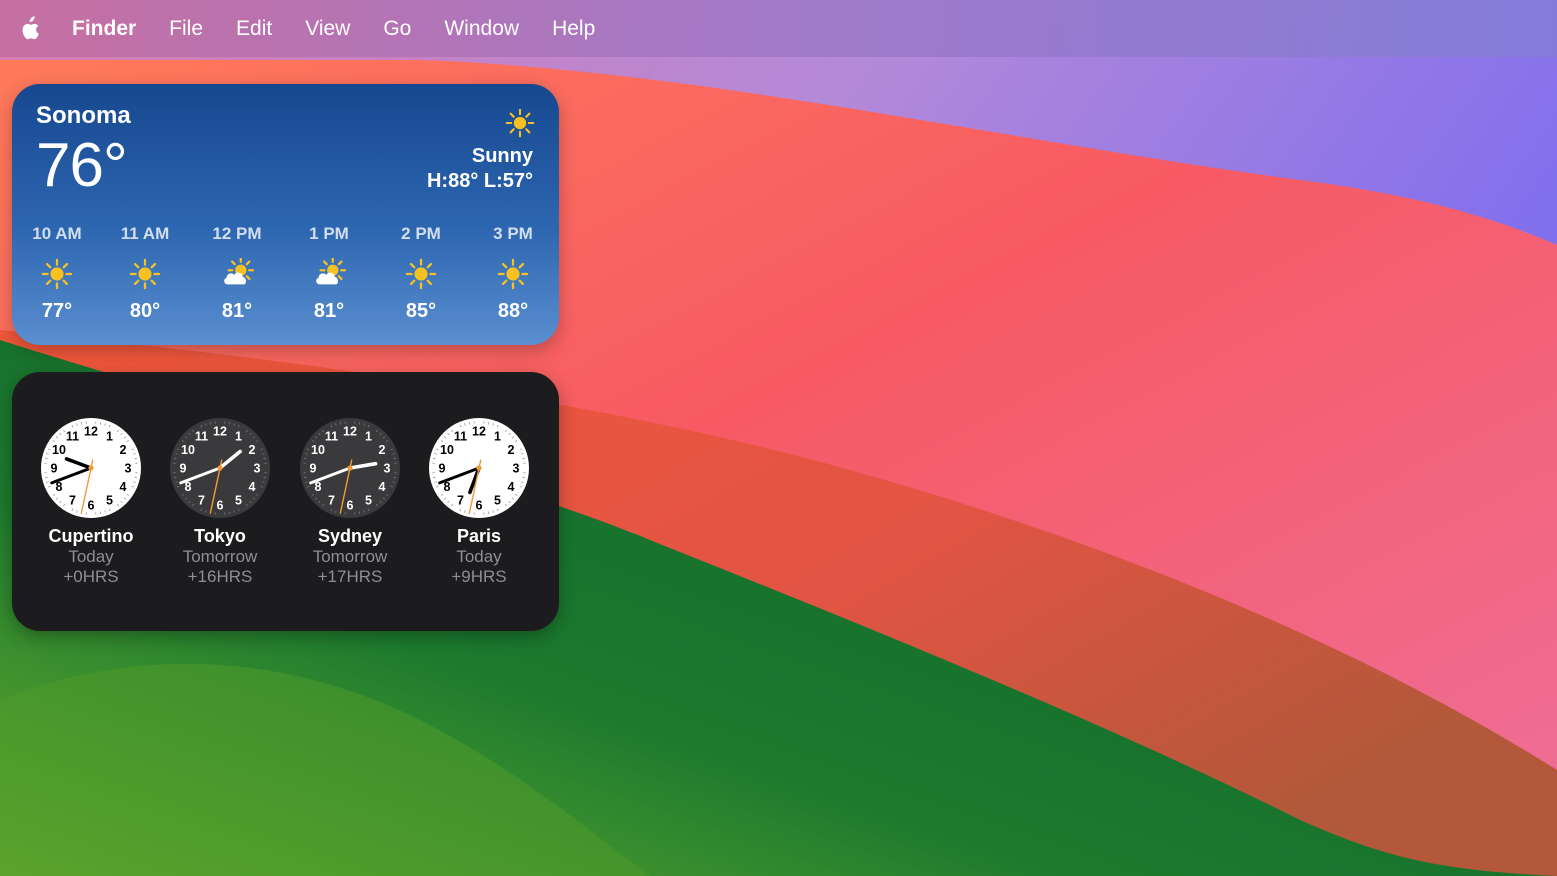 The height and width of the screenshot is (876, 1557). Describe the element at coordinates (220, 576) in the screenshot. I see `clock-offset: +16HRS` at that location.